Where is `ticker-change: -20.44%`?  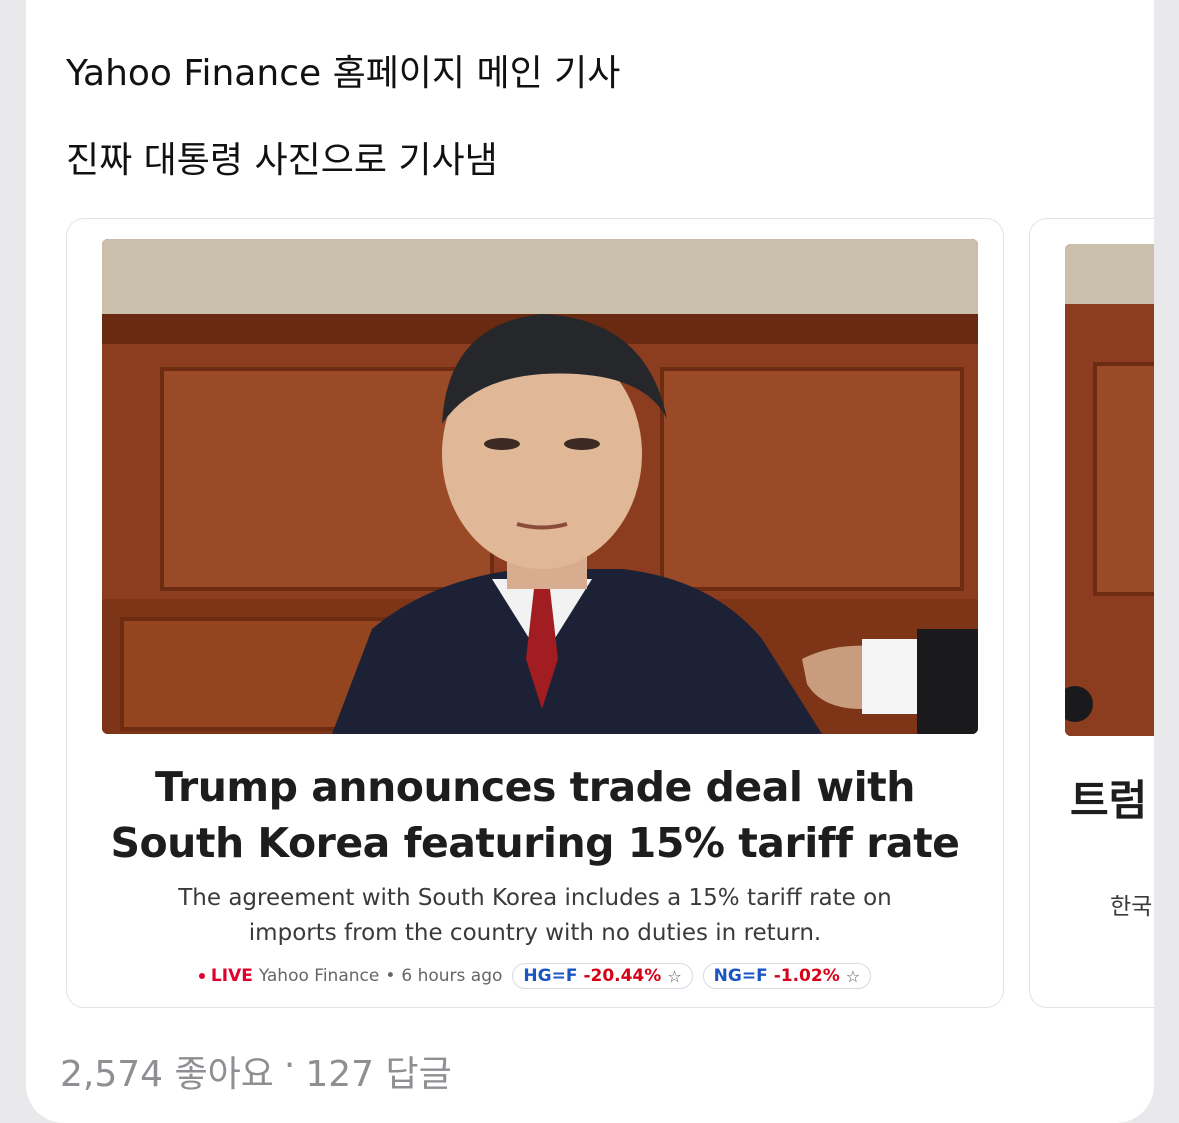
ticker-change: -20.44% is located at coordinates (622, 976).